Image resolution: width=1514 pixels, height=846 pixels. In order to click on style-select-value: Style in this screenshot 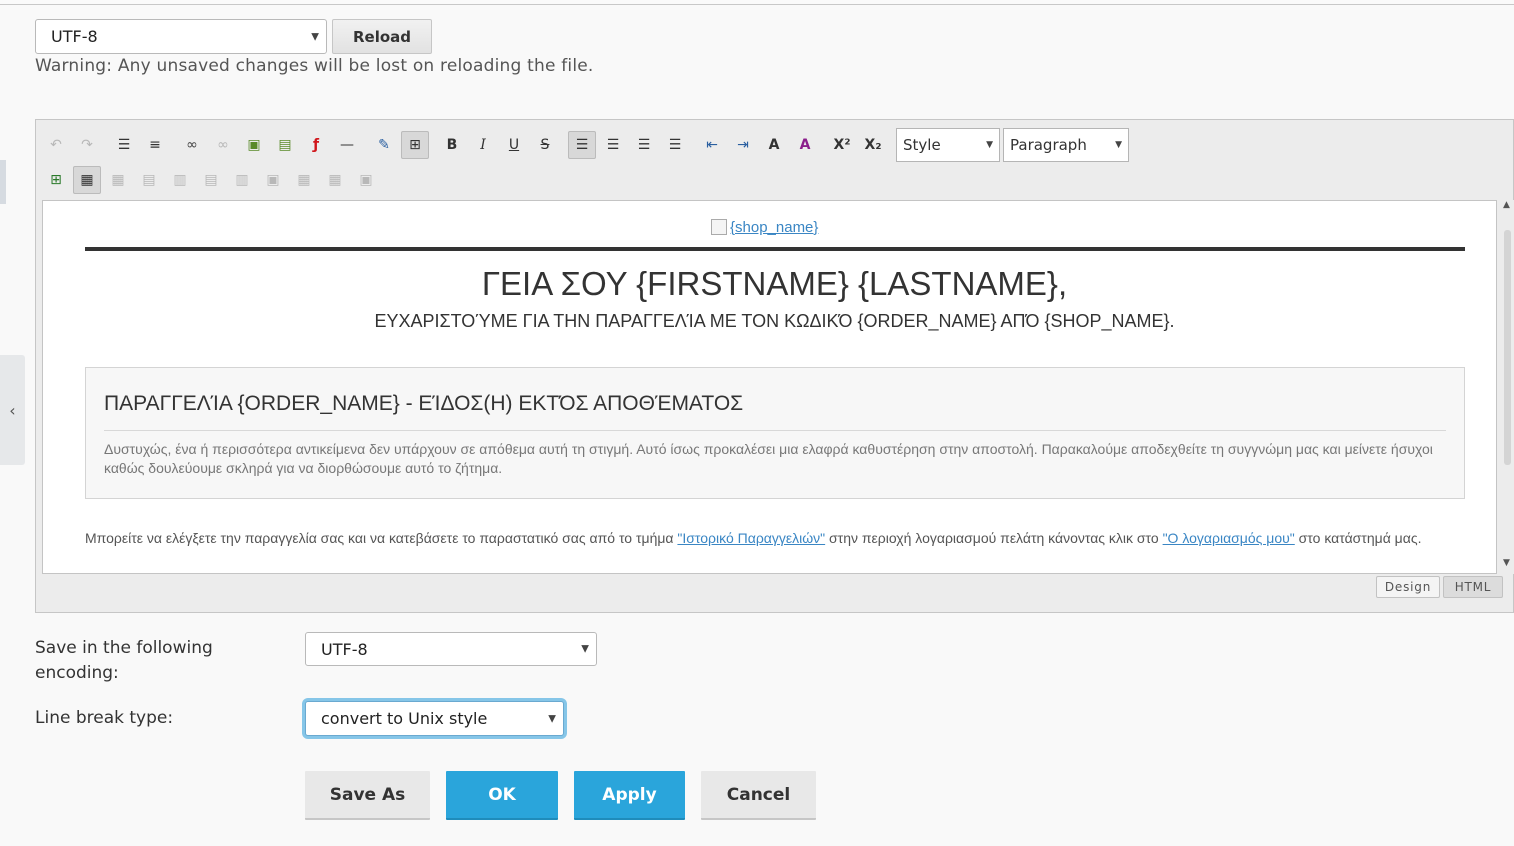, I will do `click(922, 145)`.